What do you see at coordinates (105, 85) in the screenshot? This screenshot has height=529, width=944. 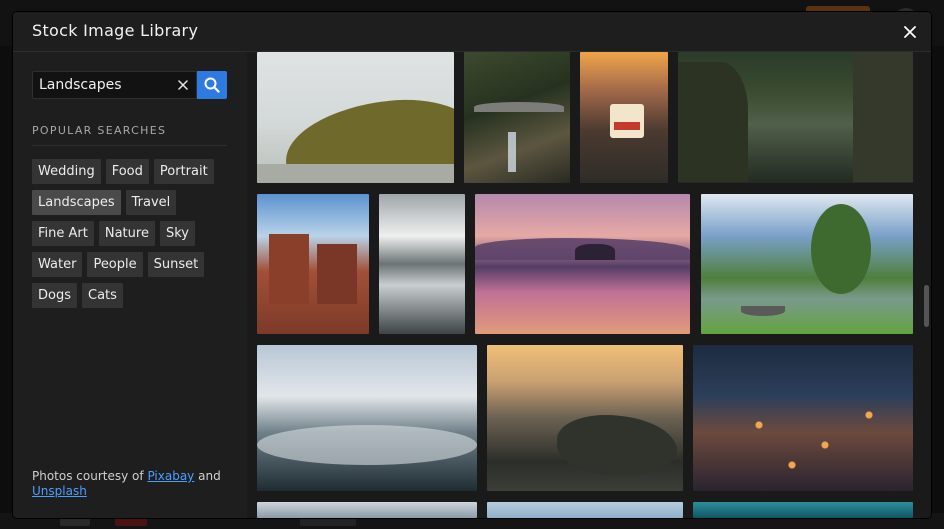 I see `search-input` at bounding box center [105, 85].